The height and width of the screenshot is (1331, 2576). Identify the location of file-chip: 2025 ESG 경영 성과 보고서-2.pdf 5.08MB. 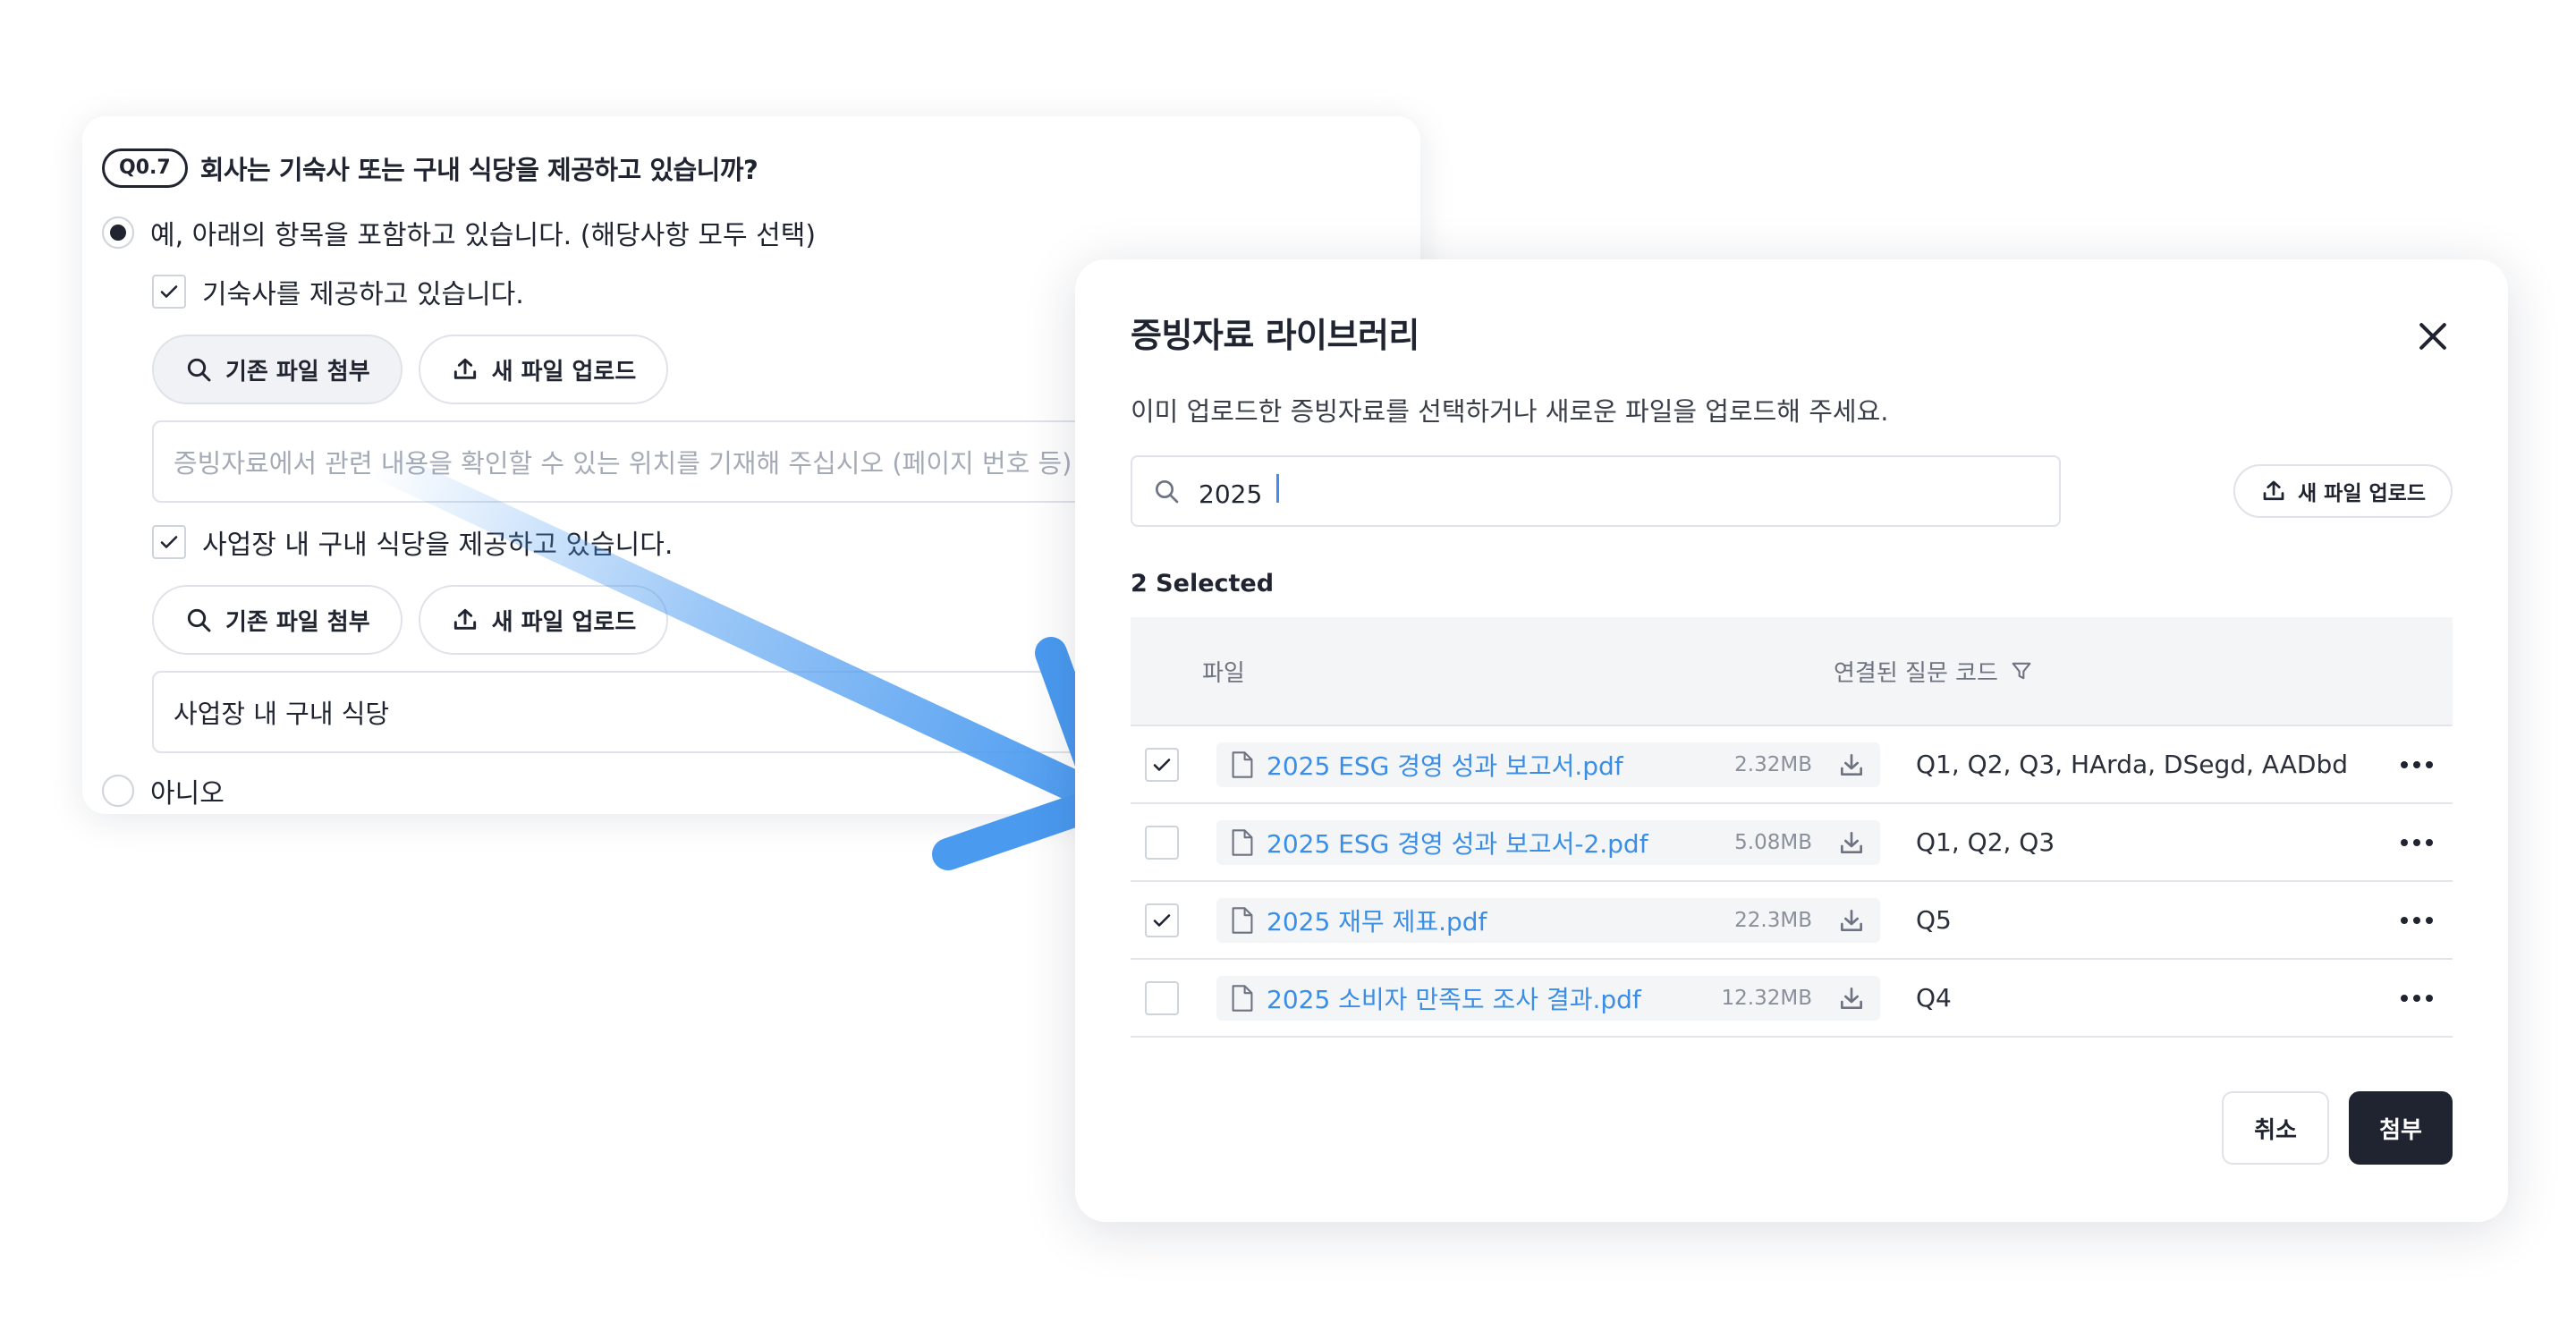
(1548, 842).